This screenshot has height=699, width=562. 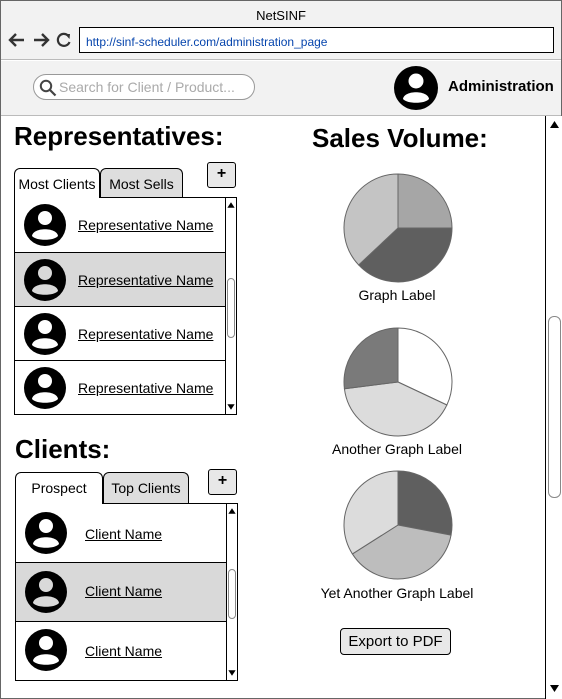 I want to click on clients-list: Client Name Client Name Client Name, so click(x=126, y=592).